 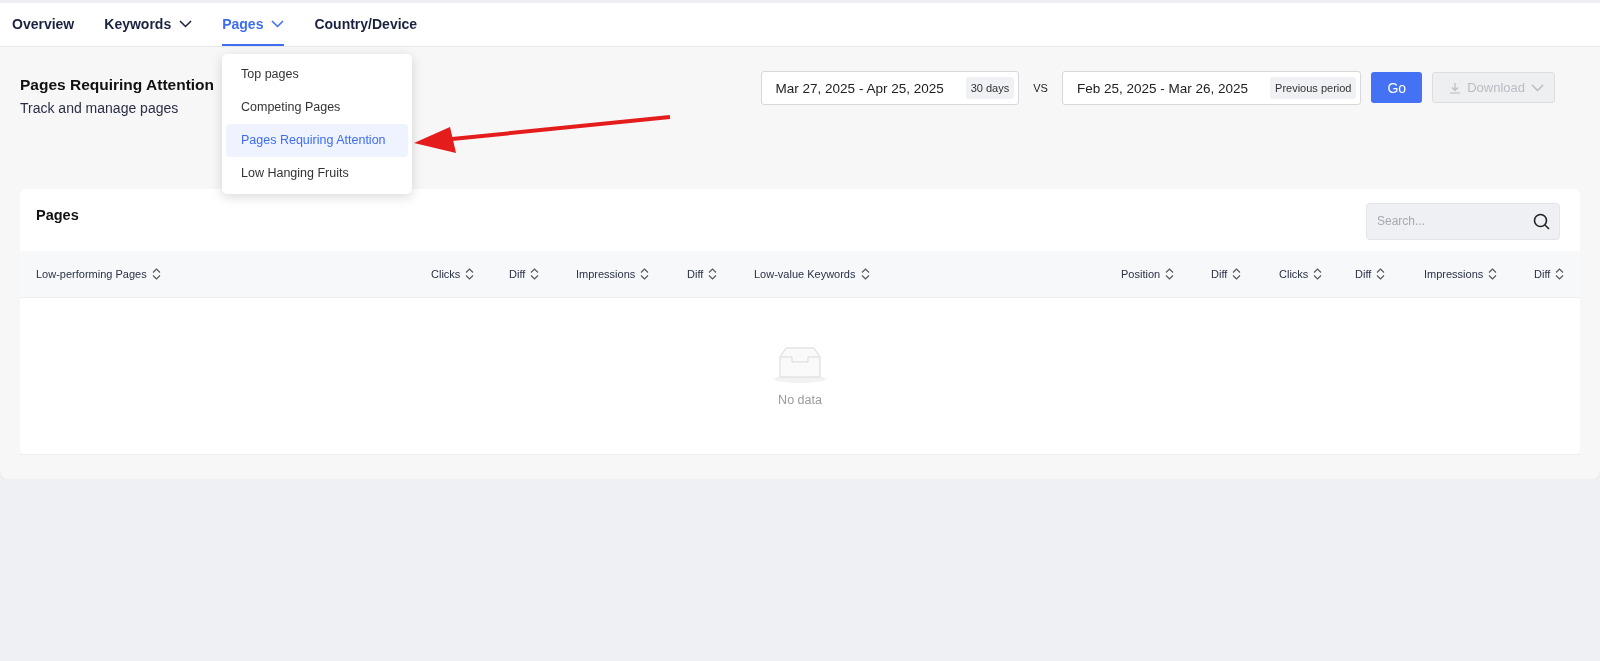 I want to click on search-icon, so click(x=1541, y=221).